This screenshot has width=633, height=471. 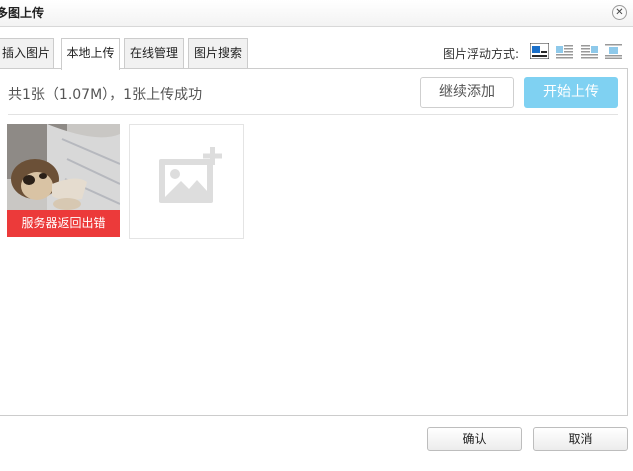 I want to click on upload-status: 共1张（1.07M），1张上传成功, so click(x=105, y=95).